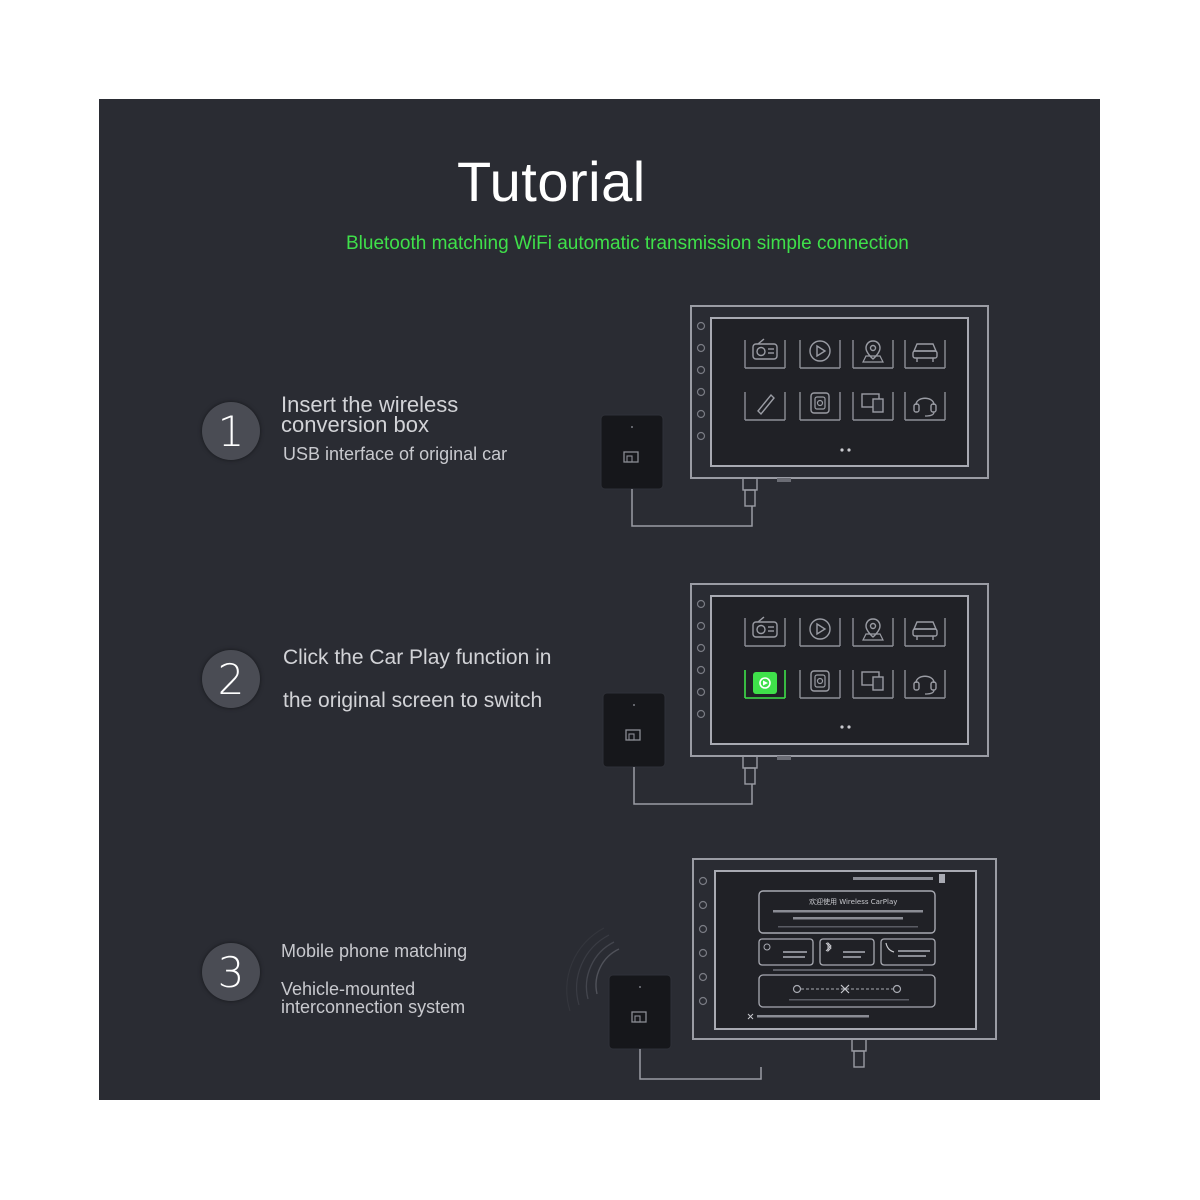  I want to click on screen3-welcome: 欢迎使用 Wireless CarPlay, so click(853, 901).